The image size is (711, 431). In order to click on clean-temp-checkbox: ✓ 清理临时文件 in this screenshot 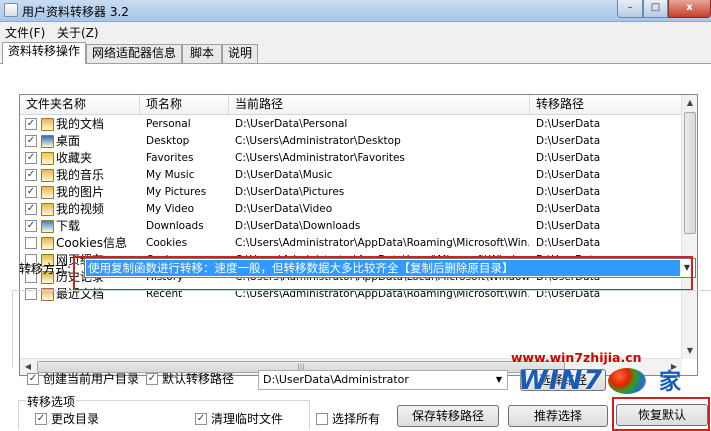, I will do `click(245, 419)`.